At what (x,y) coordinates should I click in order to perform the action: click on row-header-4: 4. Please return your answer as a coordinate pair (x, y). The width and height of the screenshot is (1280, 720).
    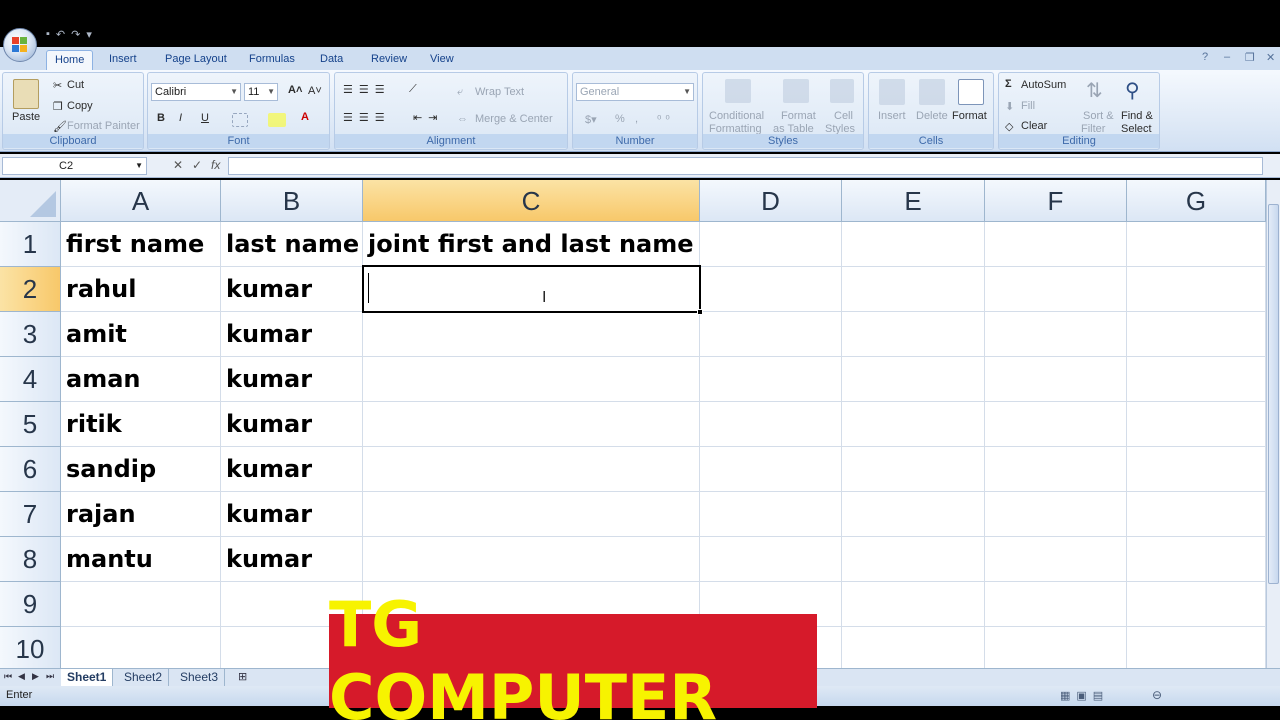
    Looking at the image, I should click on (30, 379).